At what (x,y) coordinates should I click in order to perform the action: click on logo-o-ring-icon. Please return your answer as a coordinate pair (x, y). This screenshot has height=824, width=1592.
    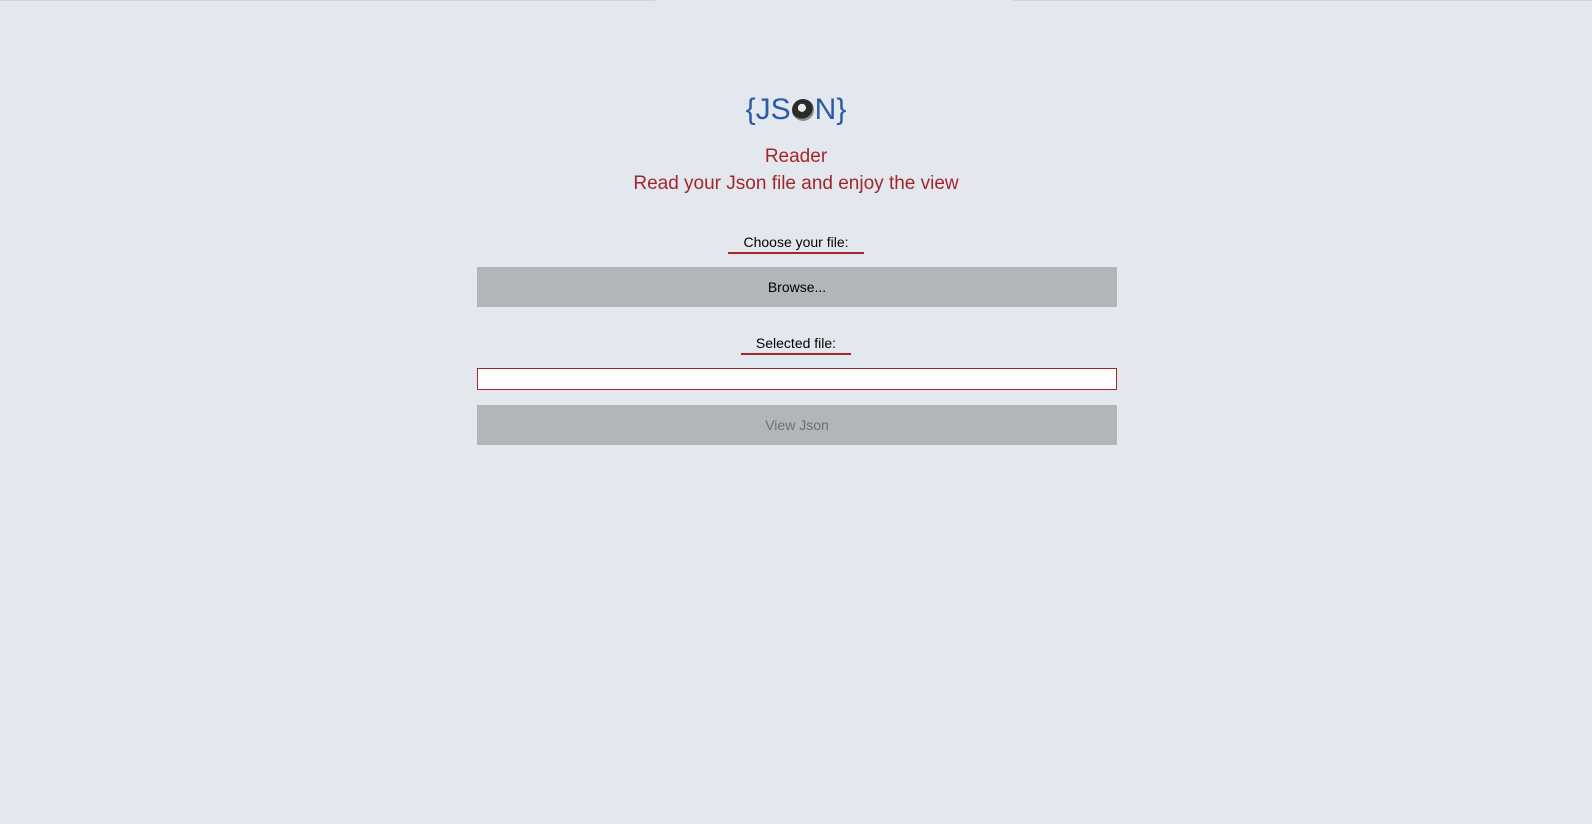
    Looking at the image, I should click on (802, 110).